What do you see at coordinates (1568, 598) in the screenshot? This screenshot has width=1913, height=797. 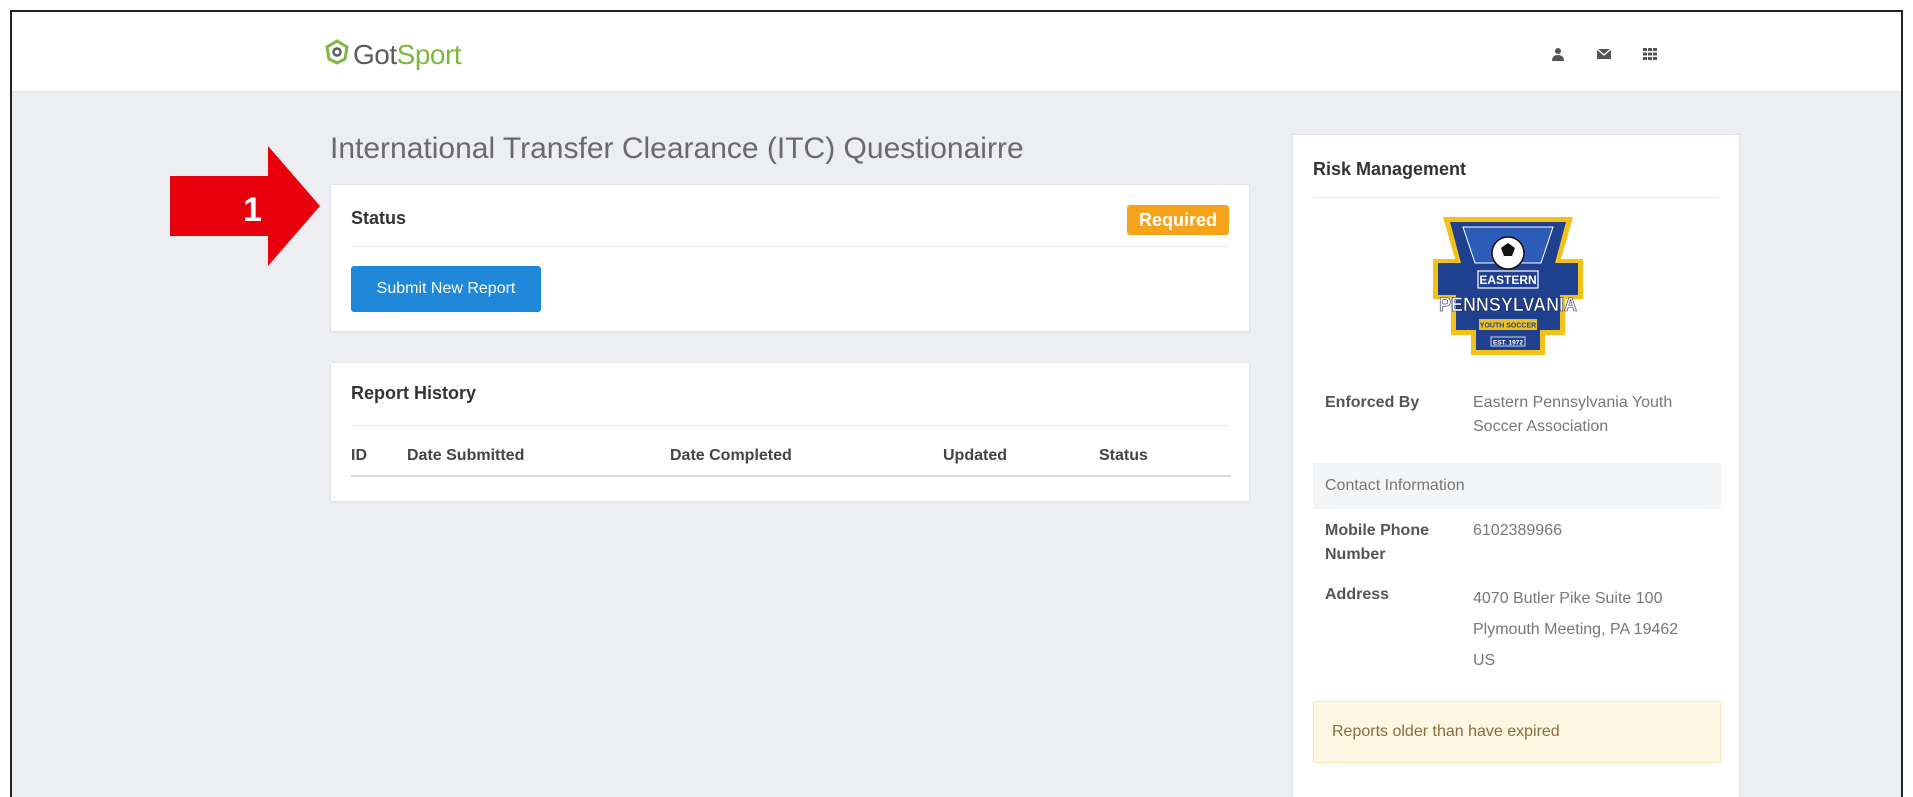 I see `address-line1: 4070 Butler Pike Suite 100` at bounding box center [1568, 598].